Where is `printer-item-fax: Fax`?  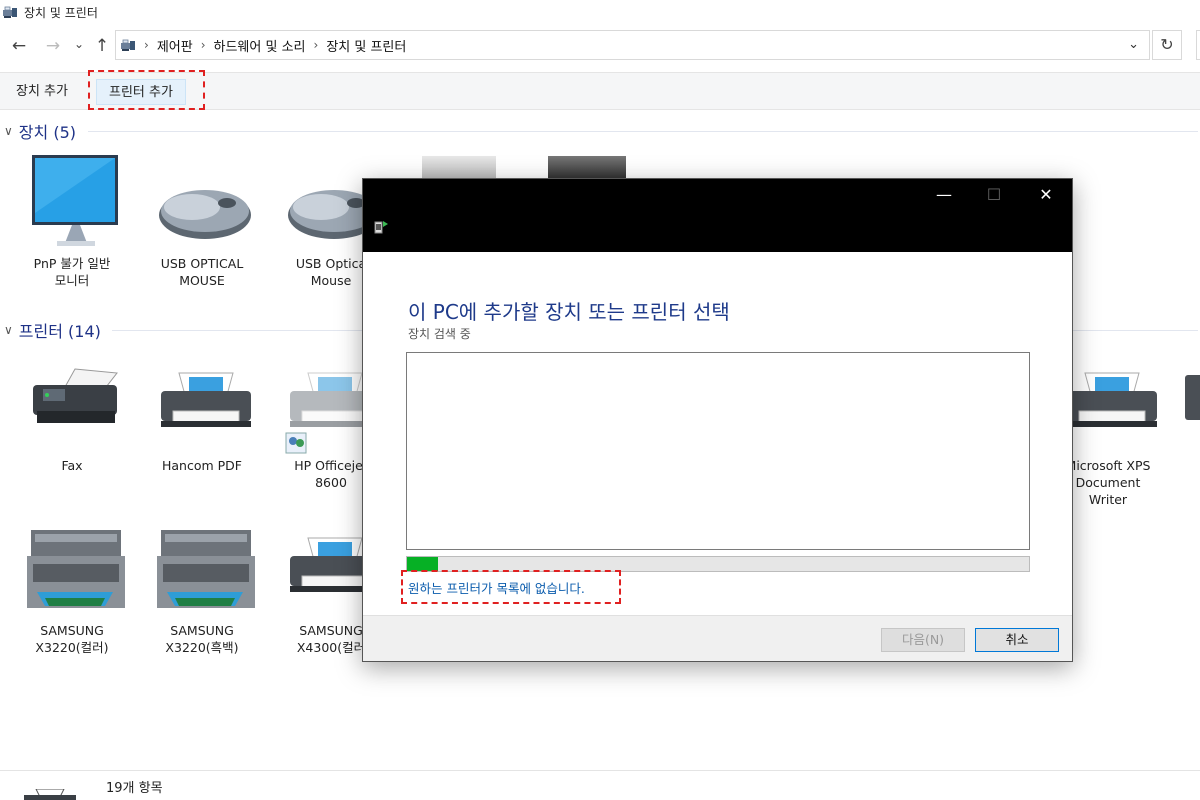
printer-item-fax: Fax is located at coordinates (72, 414).